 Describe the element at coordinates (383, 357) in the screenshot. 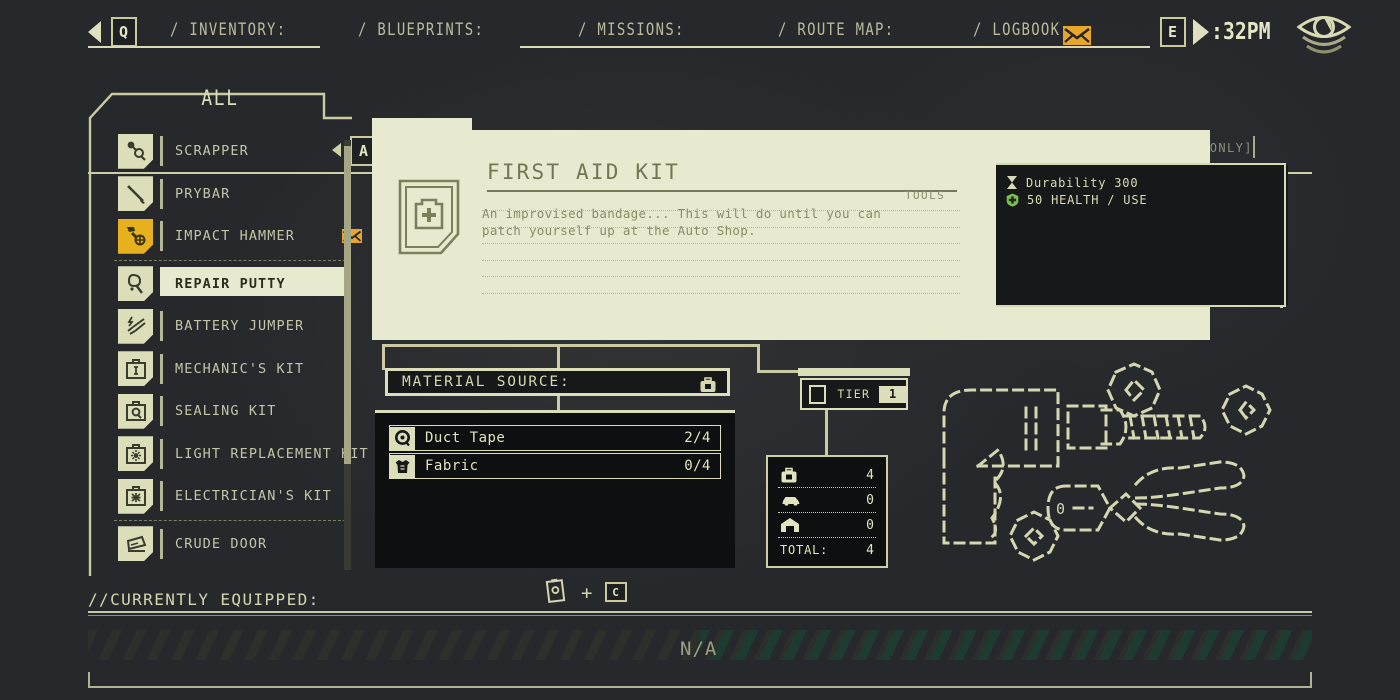

I see `connector-ms-vert-left` at that location.